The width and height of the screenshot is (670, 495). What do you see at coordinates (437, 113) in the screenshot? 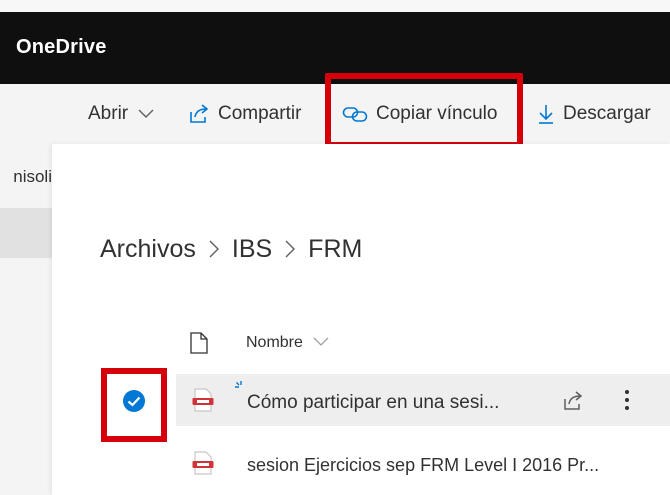
I see `copy-link-label: Copiar vínculo` at bounding box center [437, 113].